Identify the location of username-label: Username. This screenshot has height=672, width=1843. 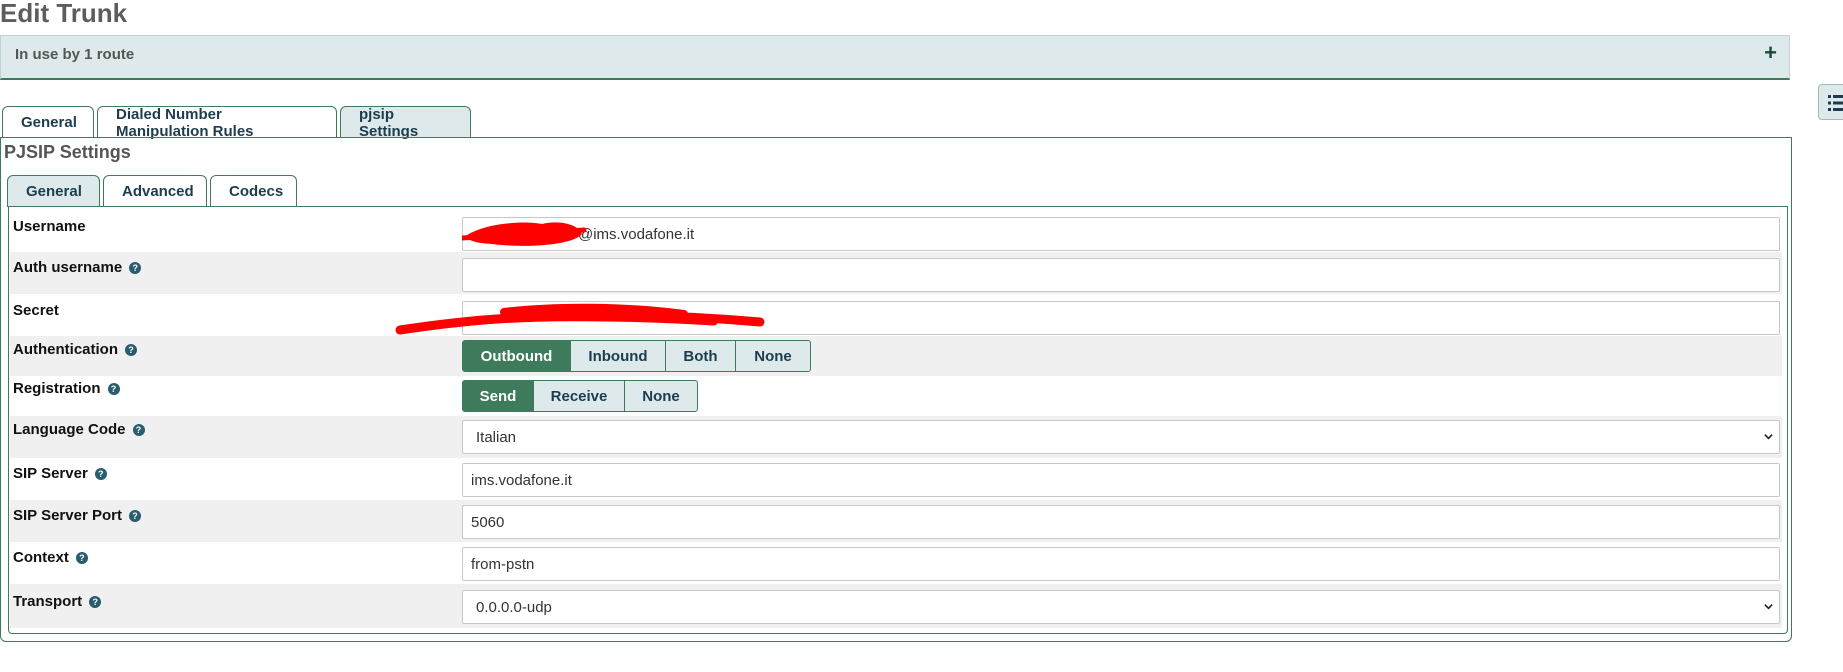
(49, 226).